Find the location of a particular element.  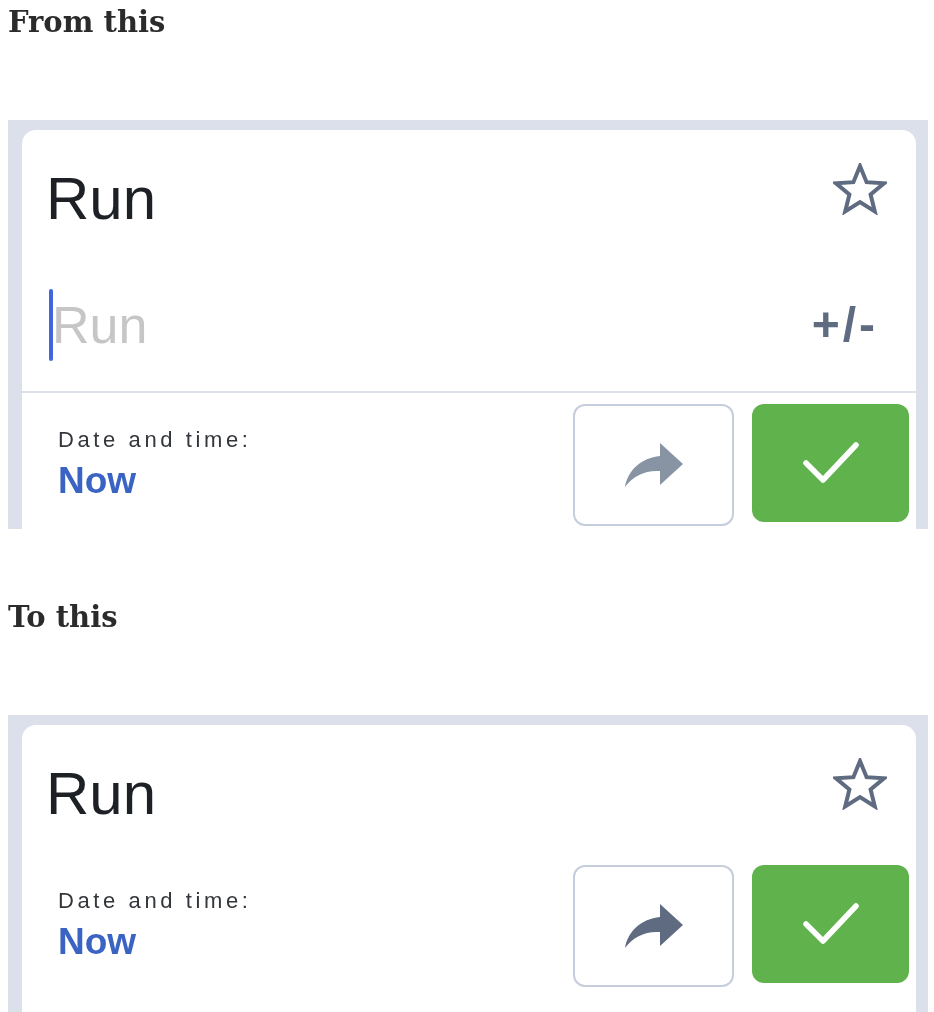

section-heading: From this is located at coordinates (87, 22).